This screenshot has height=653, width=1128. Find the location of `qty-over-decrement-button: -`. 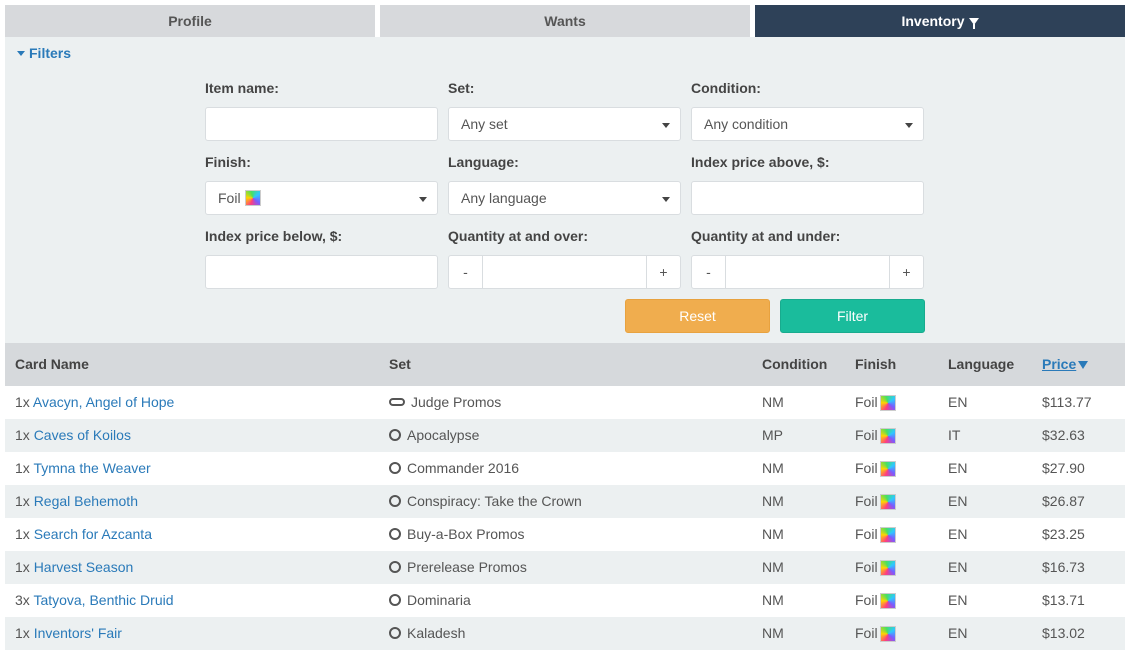

qty-over-decrement-button: - is located at coordinates (466, 272).